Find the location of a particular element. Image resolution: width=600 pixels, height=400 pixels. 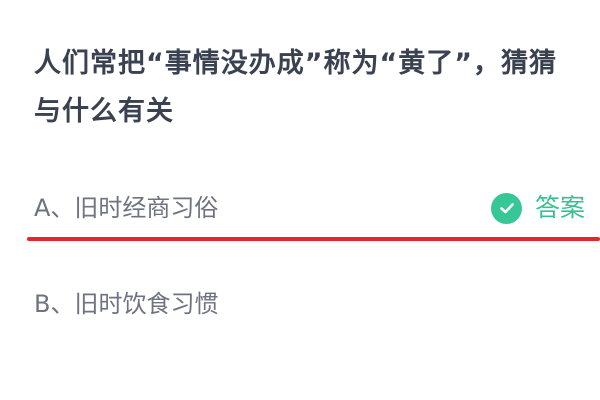

check-icon is located at coordinates (506, 208).